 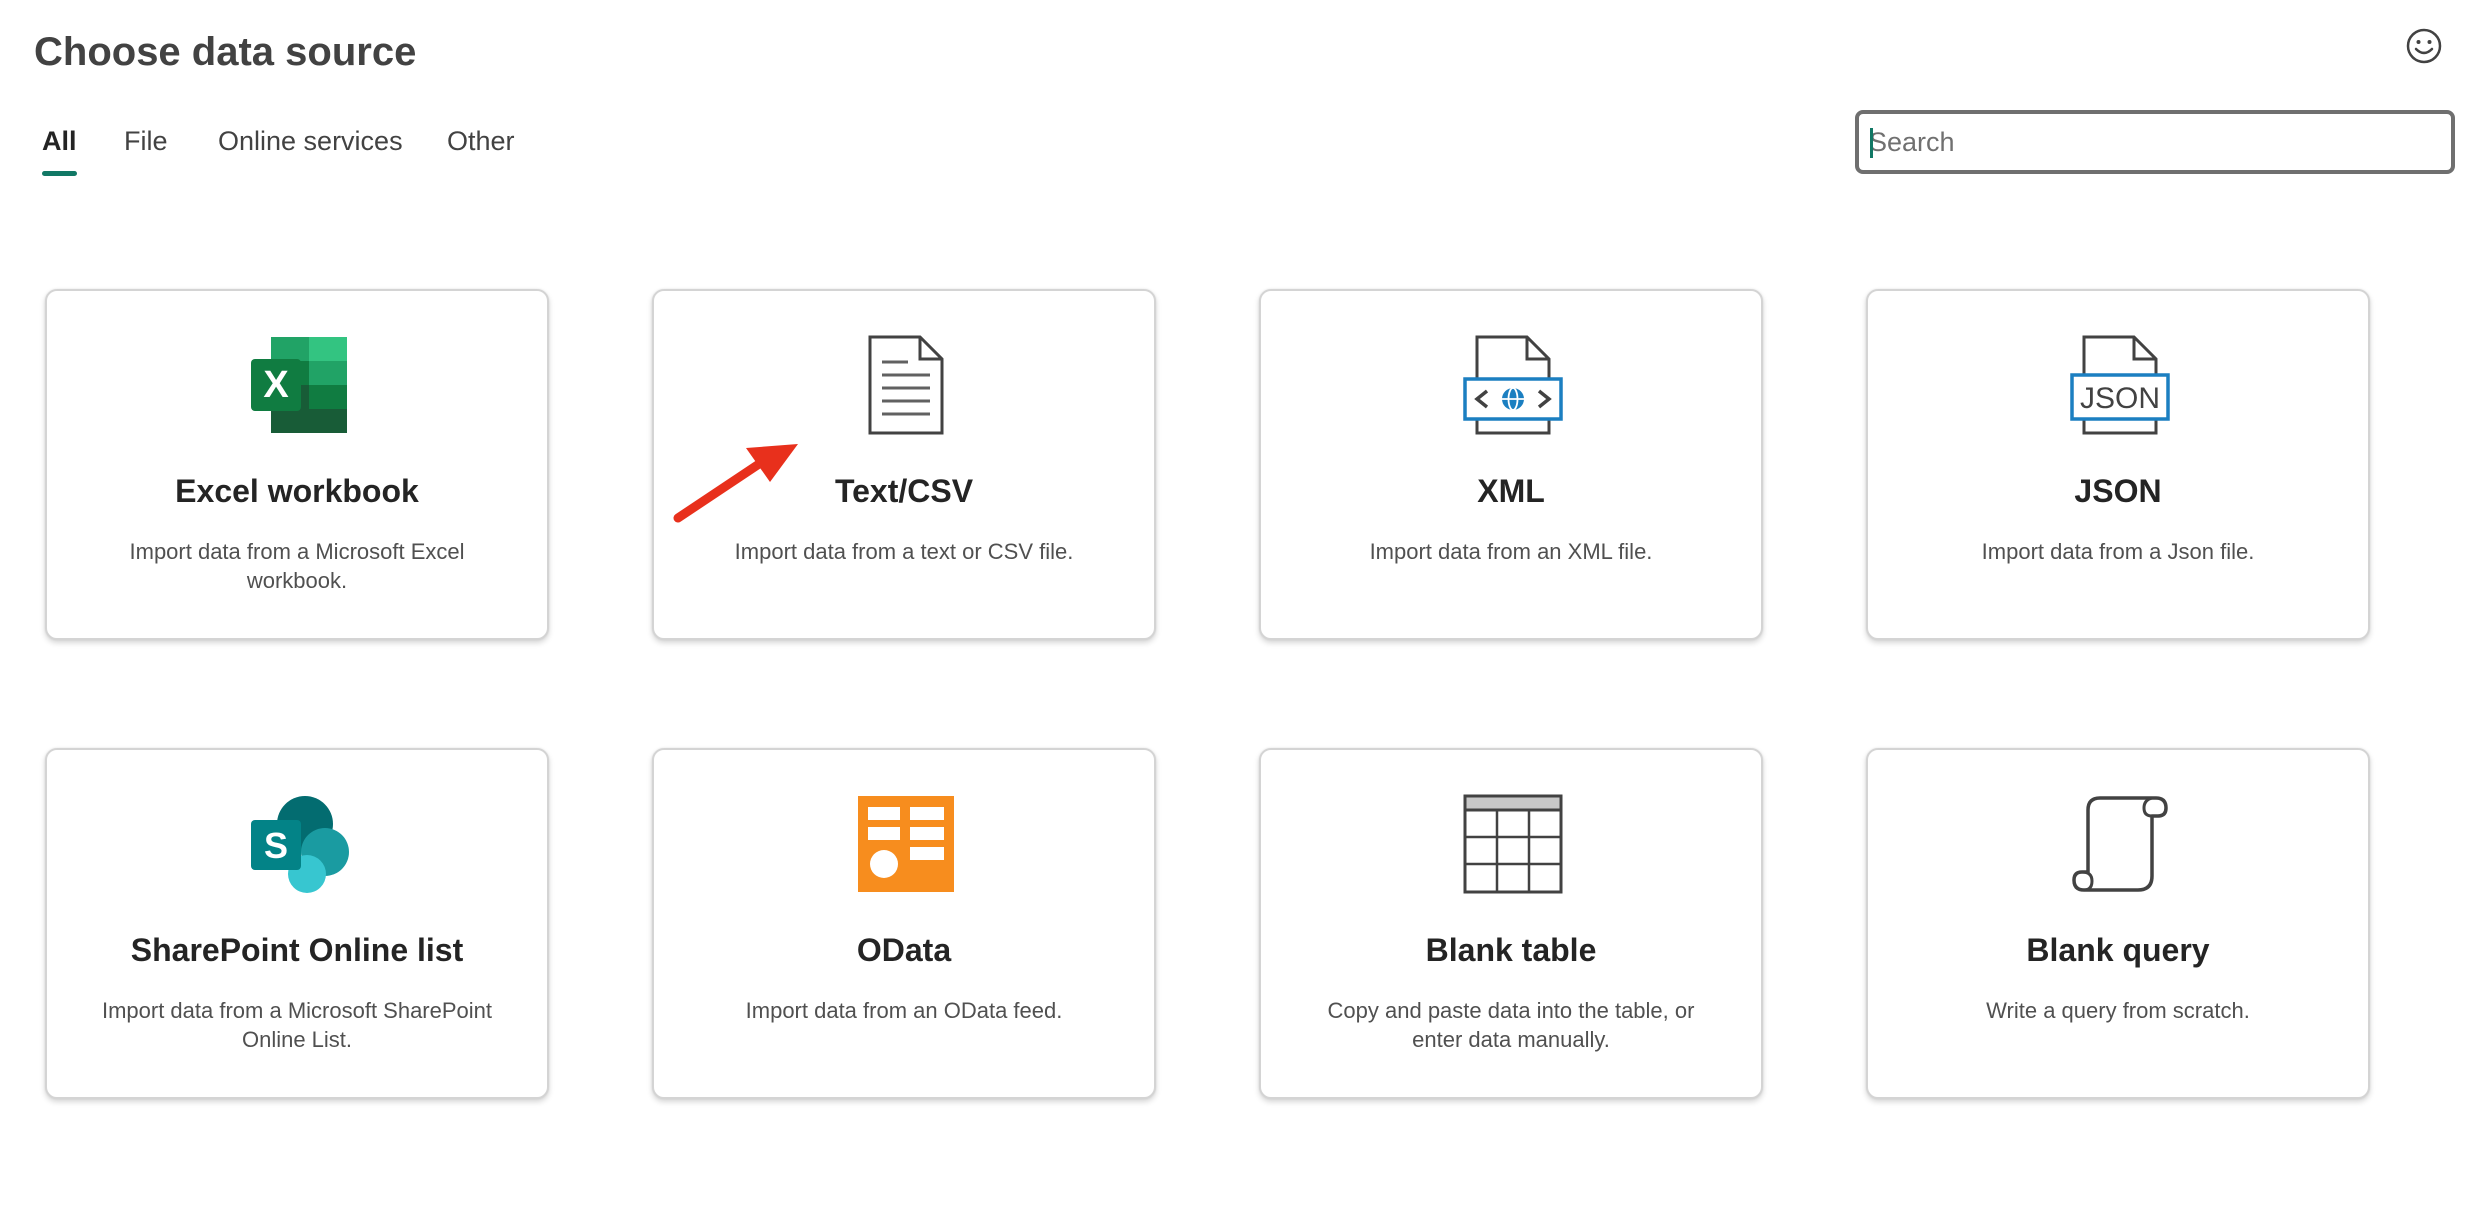 I want to click on page-title: Choose data source, so click(x=225, y=52).